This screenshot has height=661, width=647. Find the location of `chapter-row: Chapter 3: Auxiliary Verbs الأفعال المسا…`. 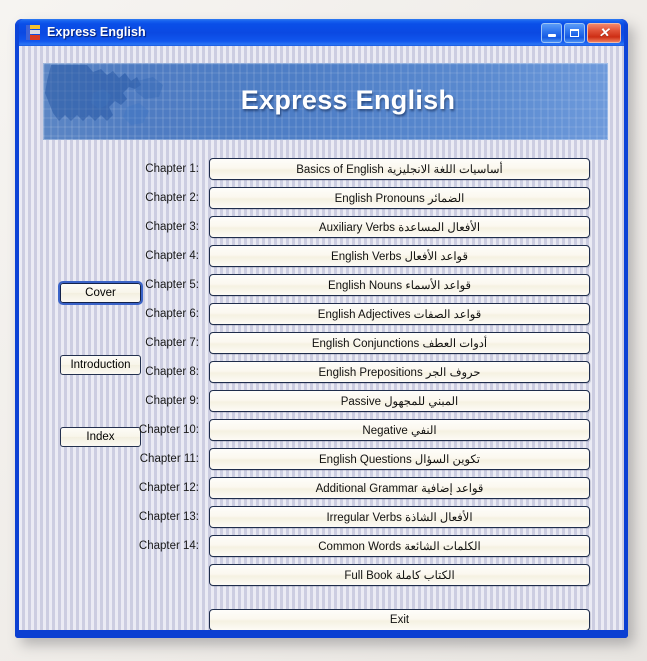

chapter-row: Chapter 3: Auxiliary Verbs الأفعال المسا… is located at coordinates (321, 227).